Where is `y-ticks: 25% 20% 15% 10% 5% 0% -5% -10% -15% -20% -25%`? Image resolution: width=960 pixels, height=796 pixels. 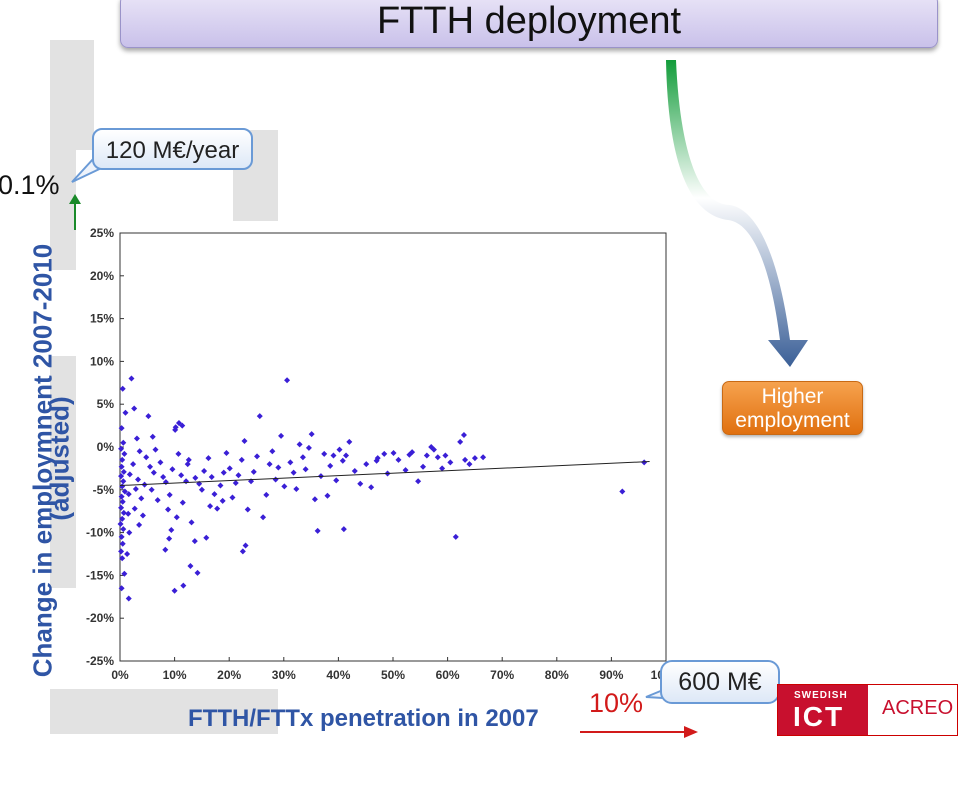 y-ticks: 25% 20% 15% 10% 5% 0% -5% -10% -15% -20% -25% is located at coordinates (105, 447).